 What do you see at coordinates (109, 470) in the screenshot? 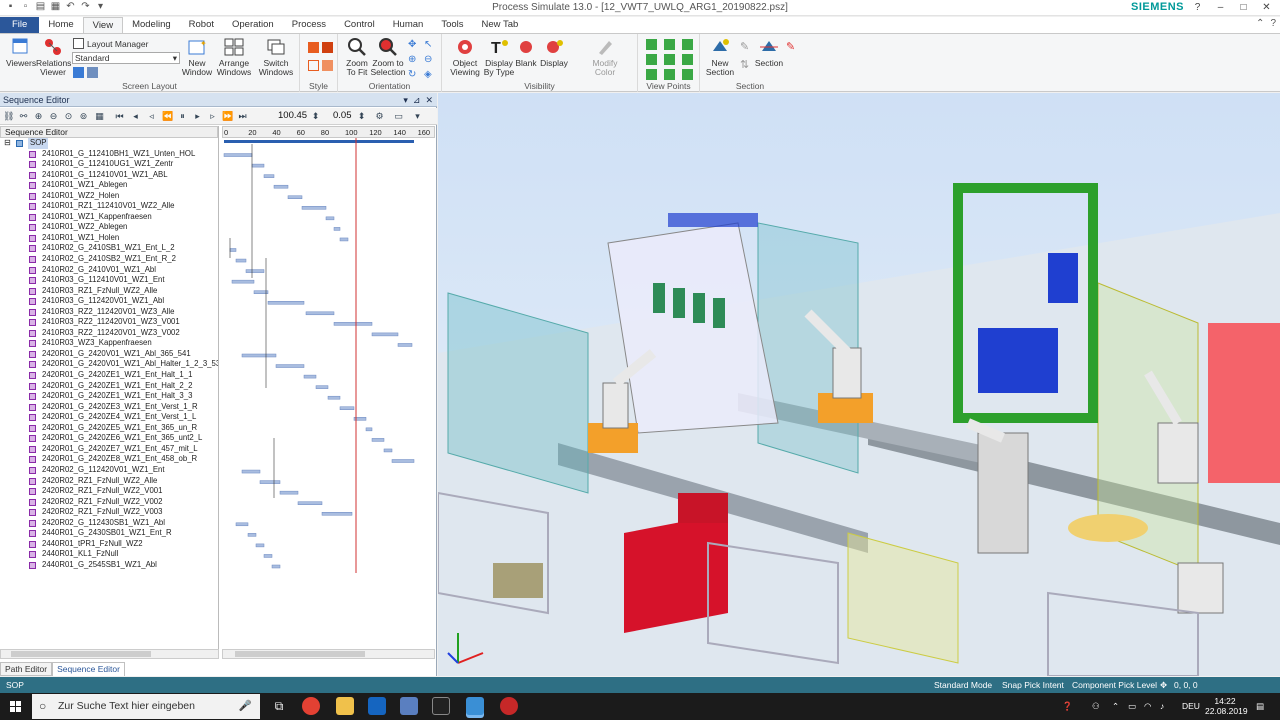
I see `tree-row-operation: 2420R02_G_112420V01_WZ1_Ent` at bounding box center [109, 470].